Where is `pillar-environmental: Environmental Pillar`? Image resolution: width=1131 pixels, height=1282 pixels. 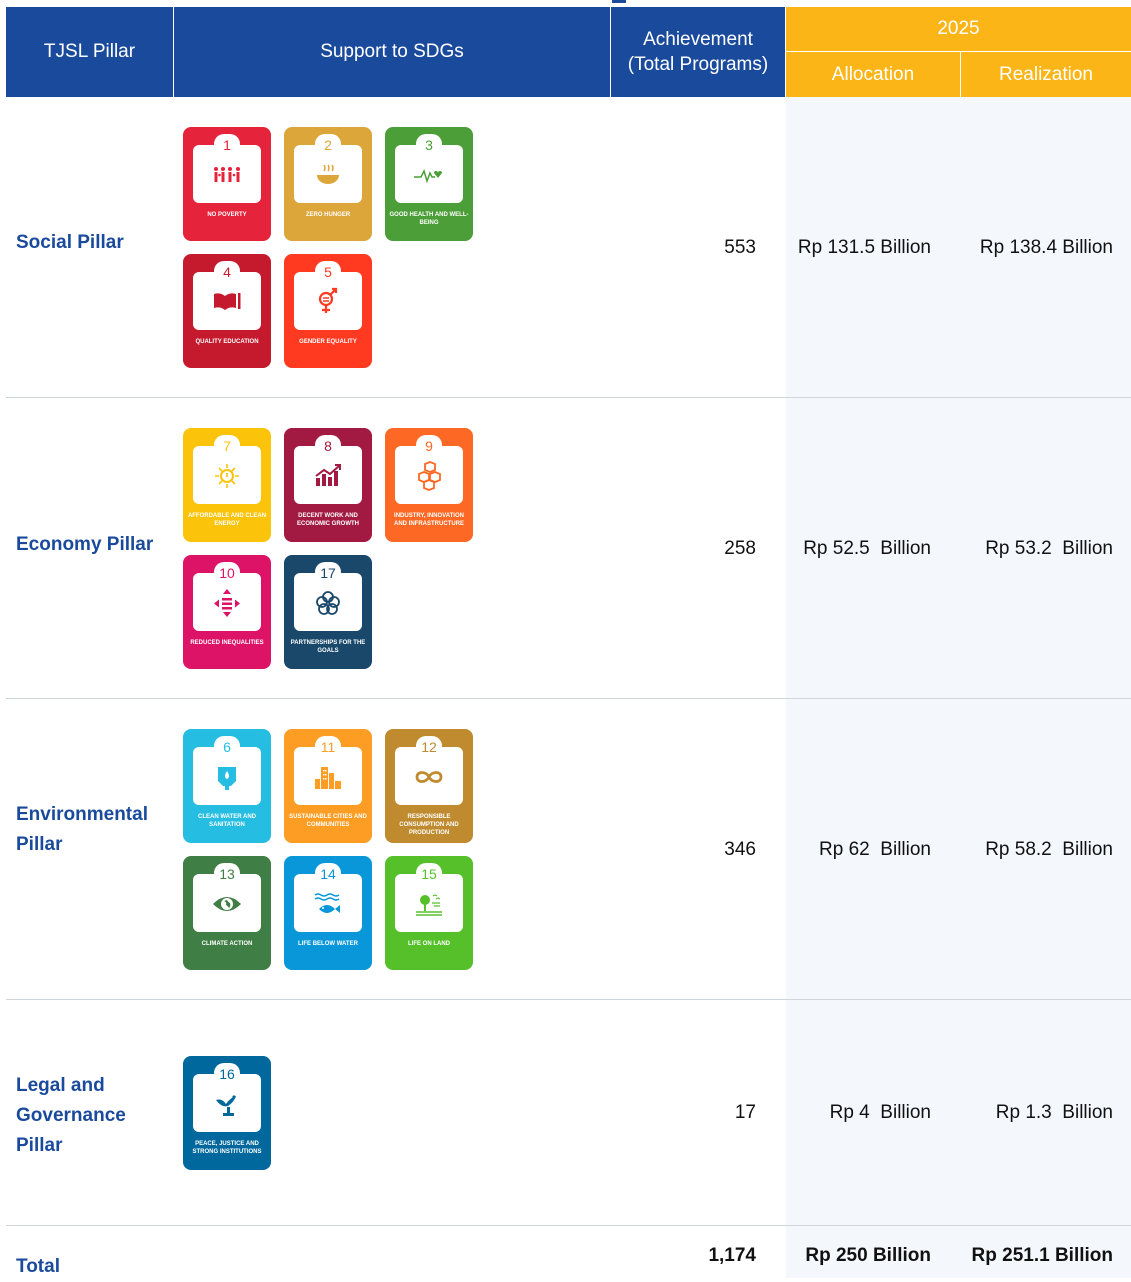 pillar-environmental: Environmental Pillar is located at coordinates (82, 829).